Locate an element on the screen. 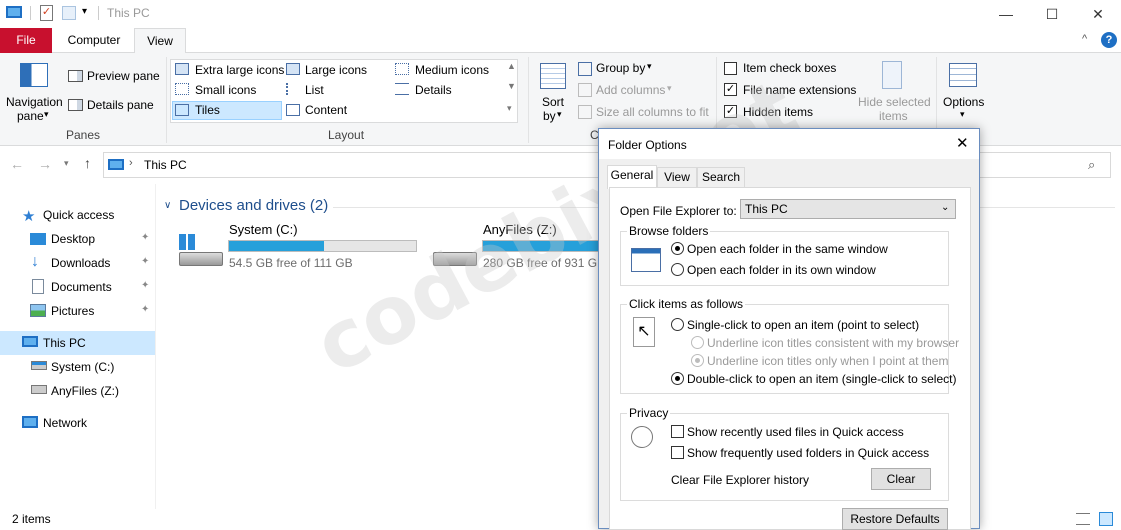 Image resolution: width=1121 pixels, height=530 pixels. file-name-extensions-checkbox: ✓ is located at coordinates (730, 89).